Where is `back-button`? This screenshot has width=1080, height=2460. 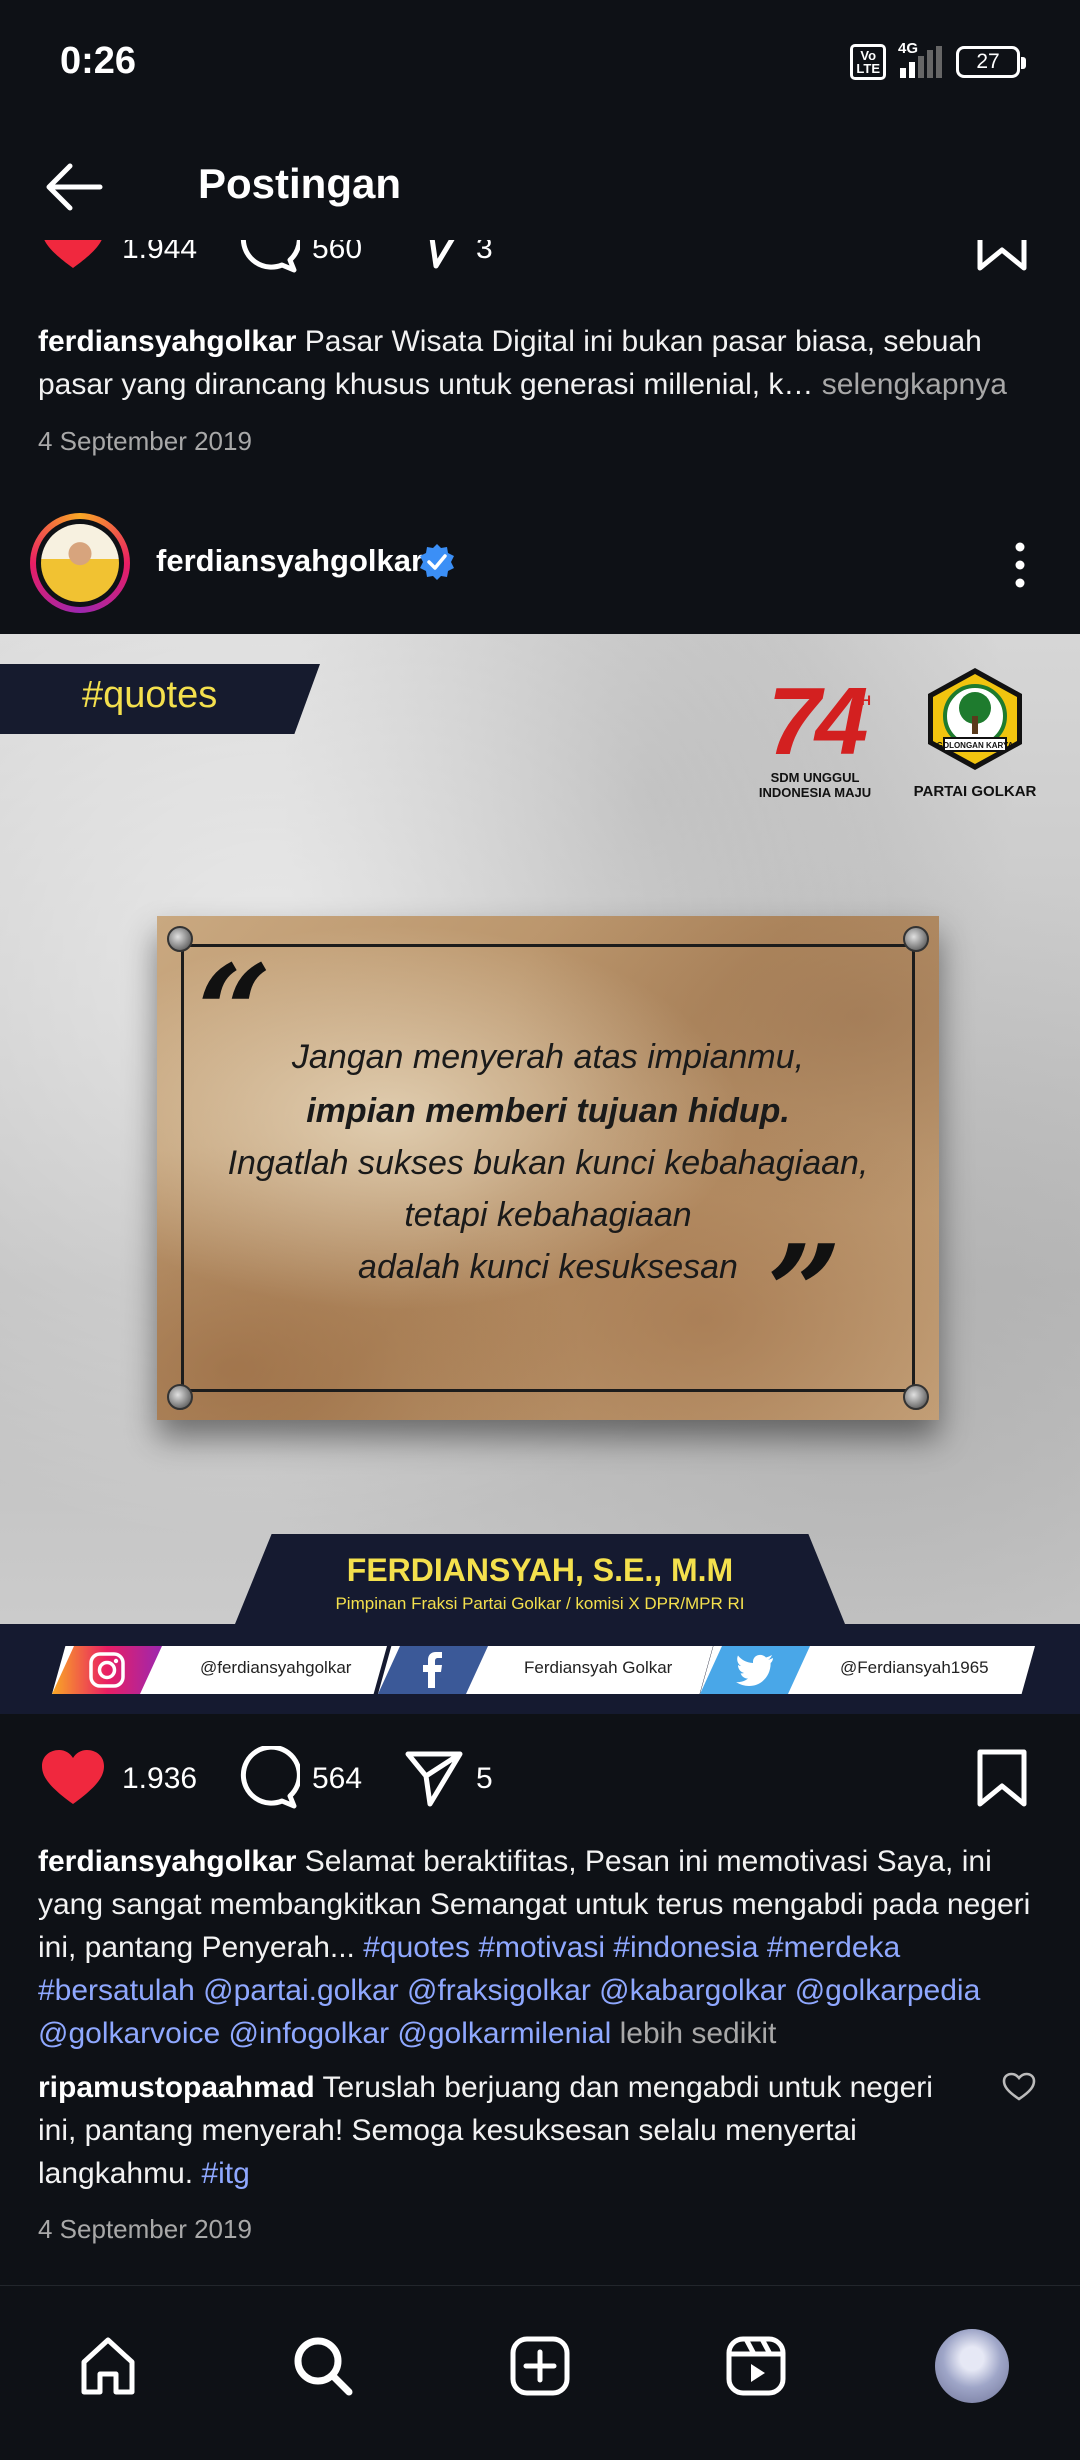 back-button is located at coordinates (75, 187).